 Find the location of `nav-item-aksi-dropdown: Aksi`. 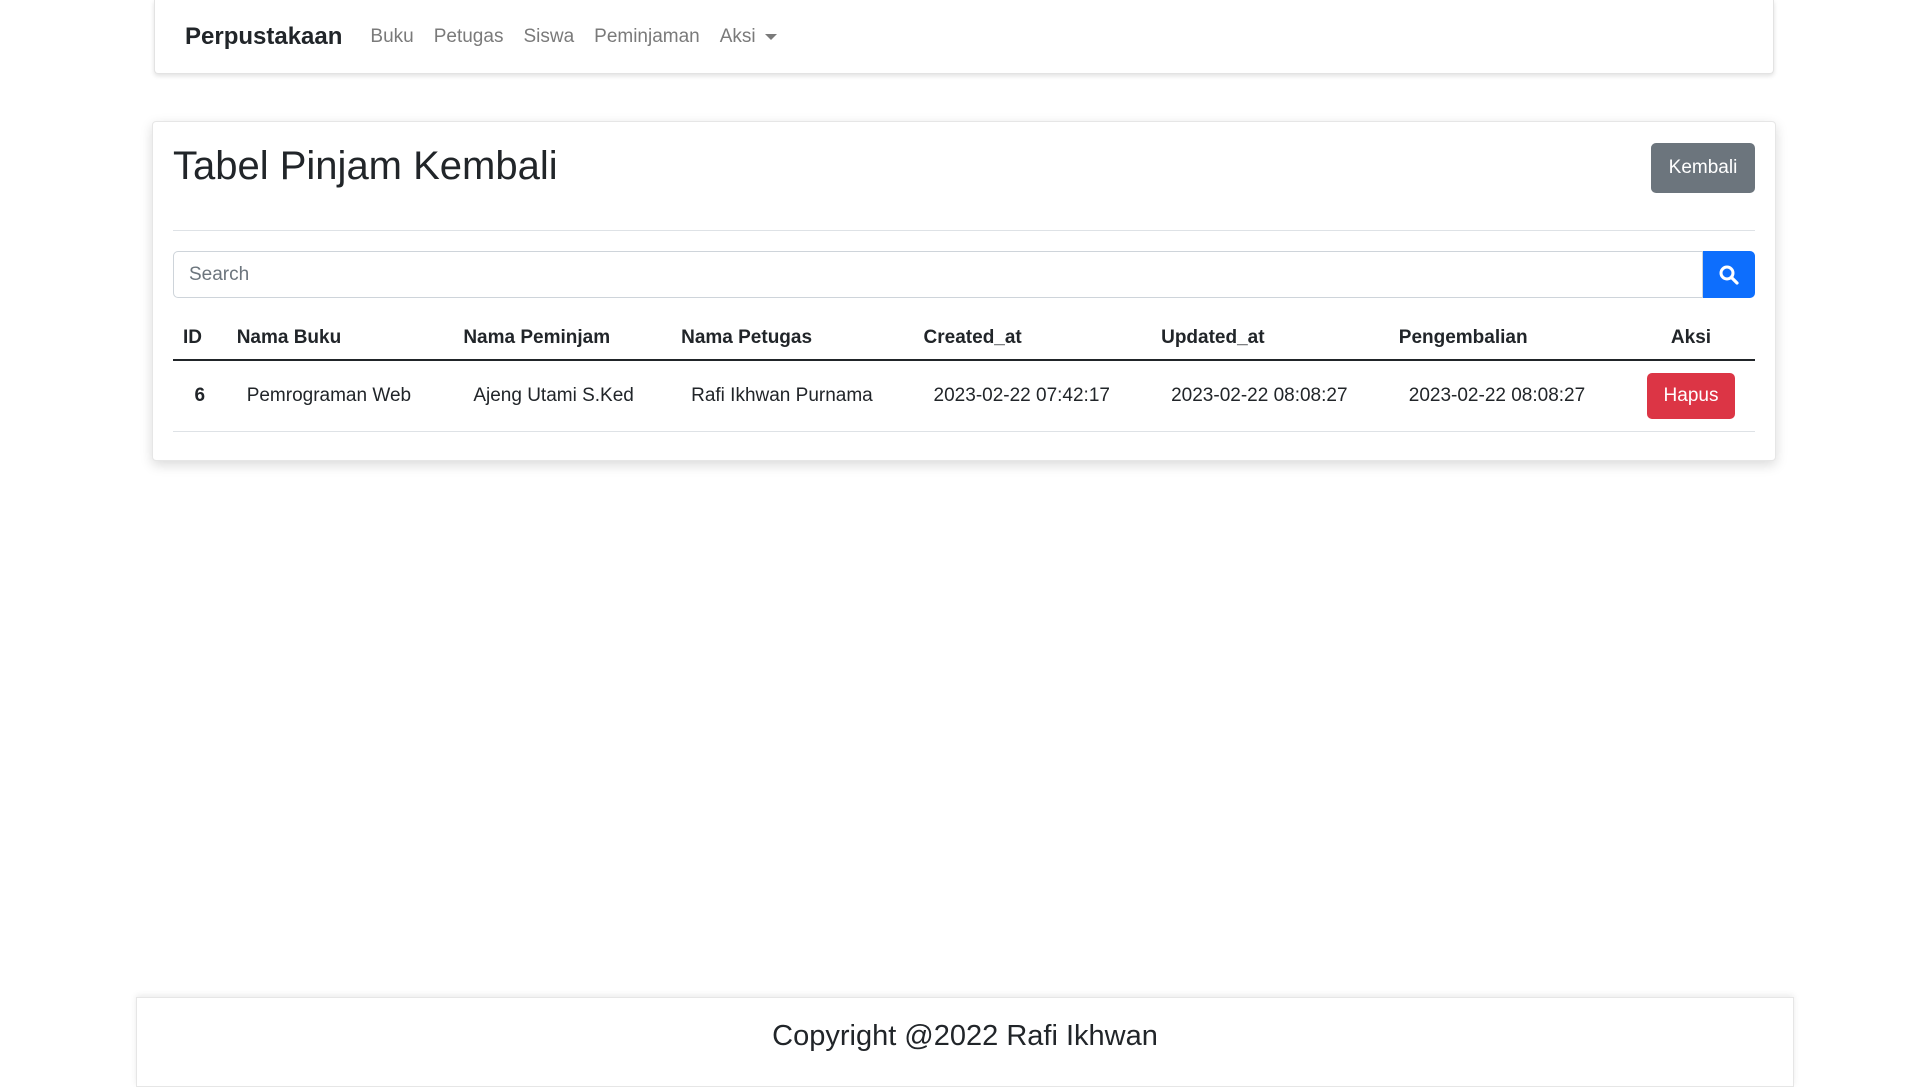

nav-item-aksi-dropdown: Aksi is located at coordinates (748, 37).